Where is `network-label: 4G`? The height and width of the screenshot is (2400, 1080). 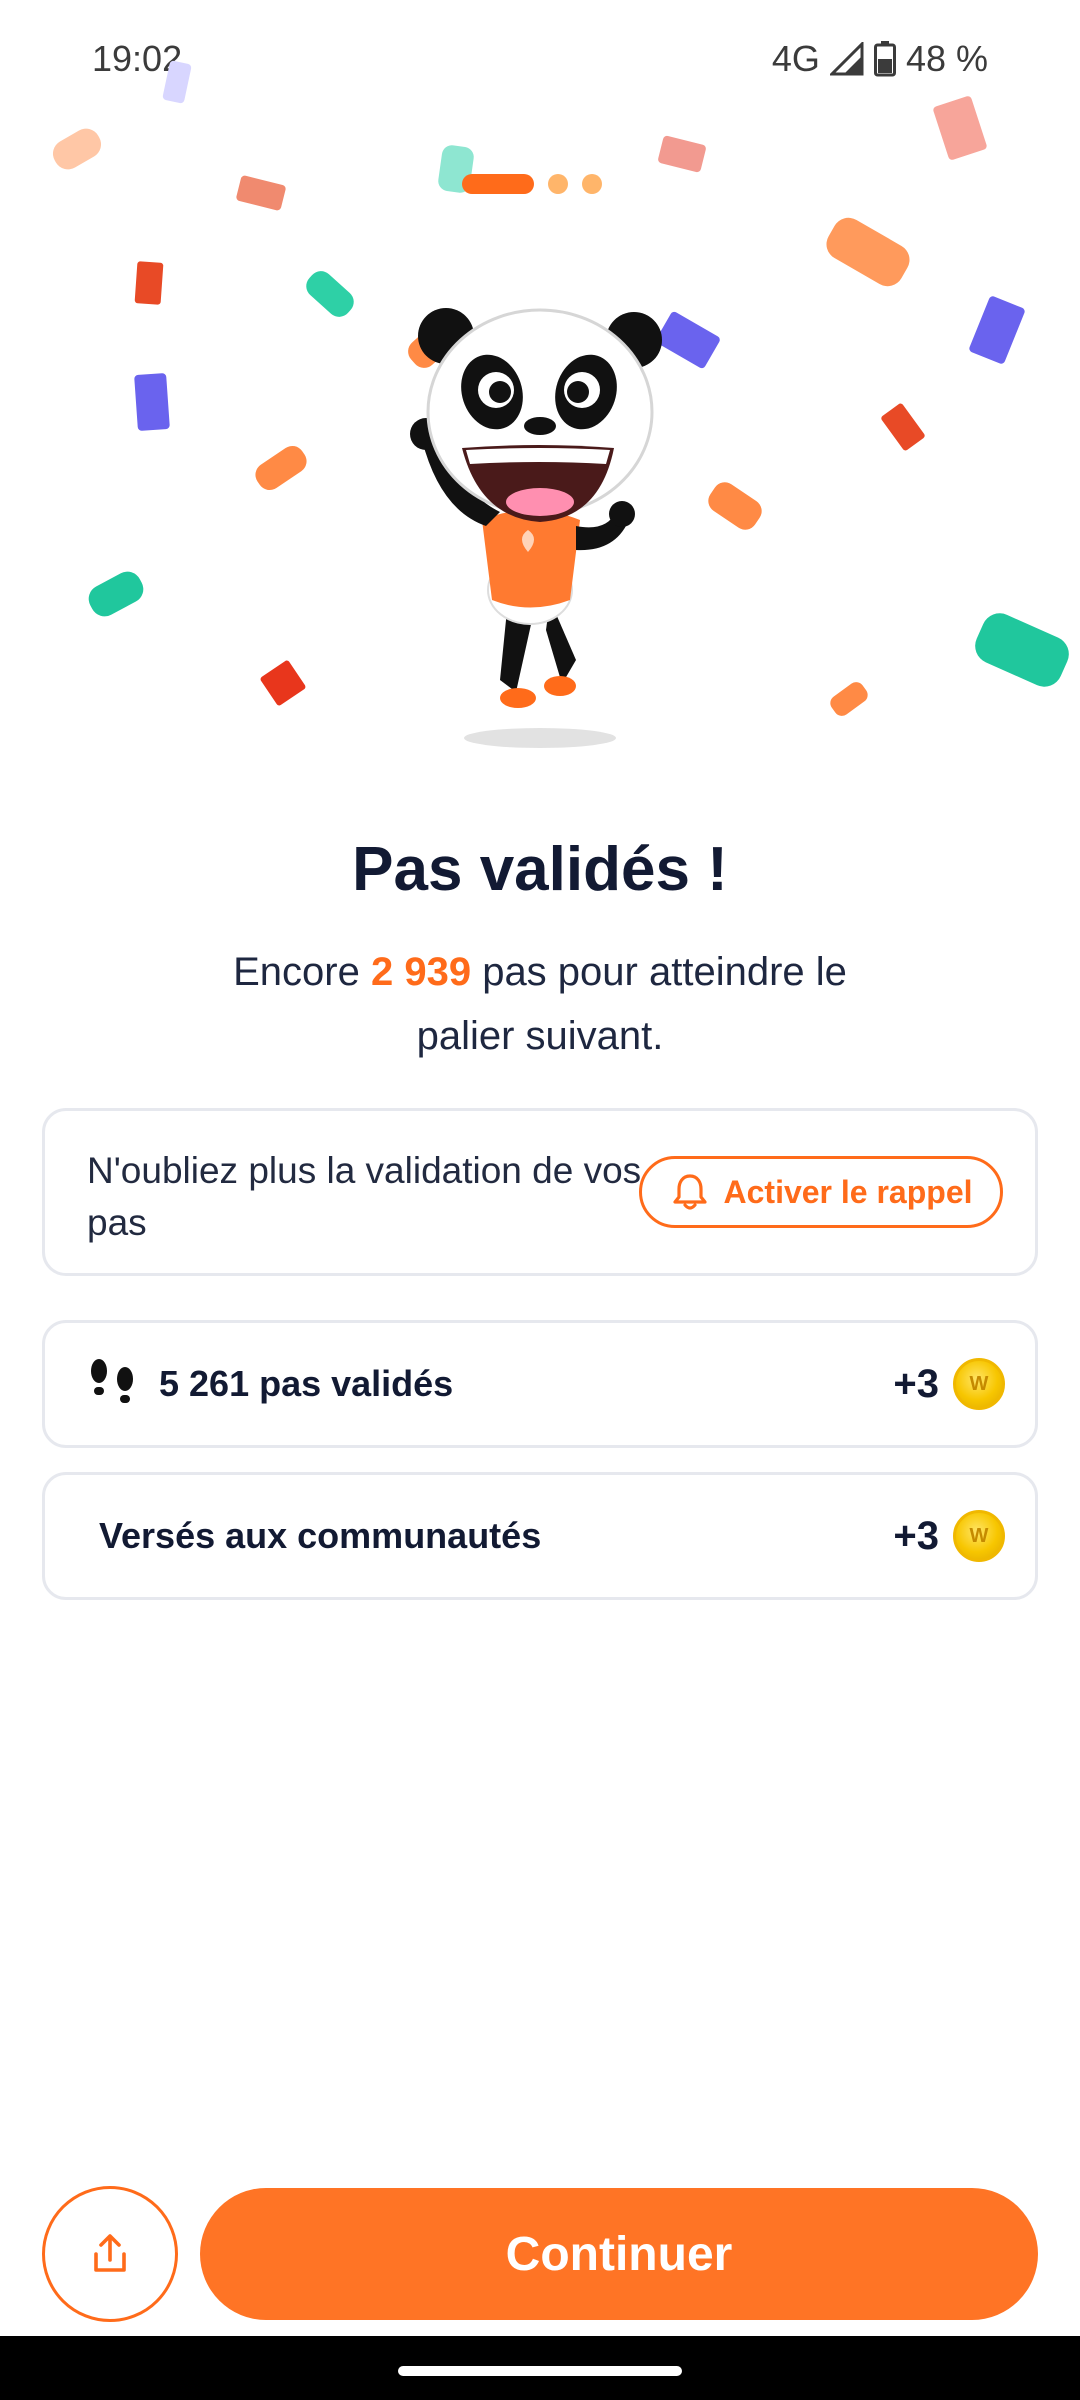
network-label: 4G is located at coordinates (795, 58).